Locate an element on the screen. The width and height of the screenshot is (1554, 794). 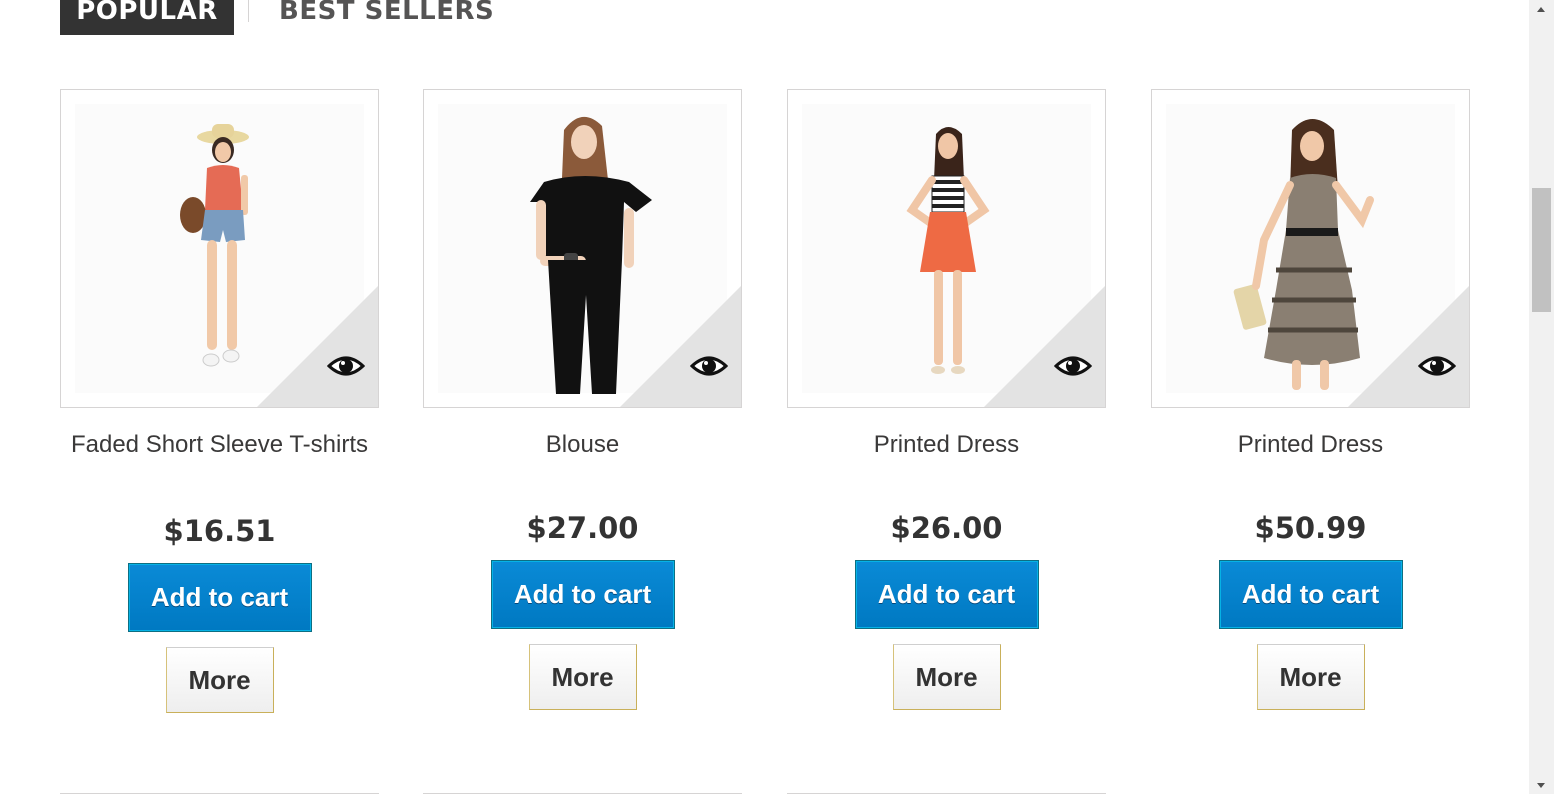
product-name: Faded Short Sleeve T-shirts is located at coordinates (219, 462).